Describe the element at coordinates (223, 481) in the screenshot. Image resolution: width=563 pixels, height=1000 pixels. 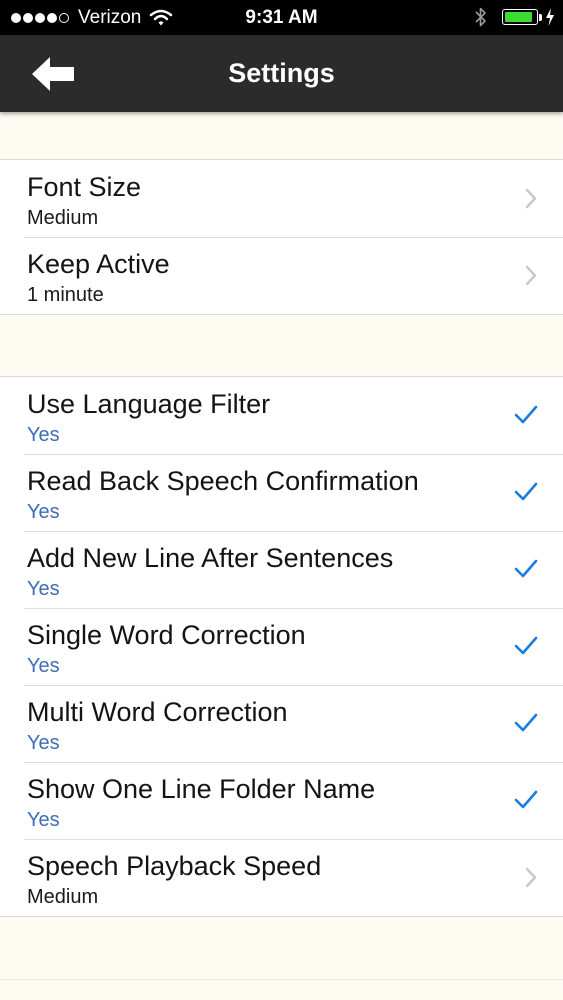
I see `row-title: Read Back Speech Confirmation` at that location.